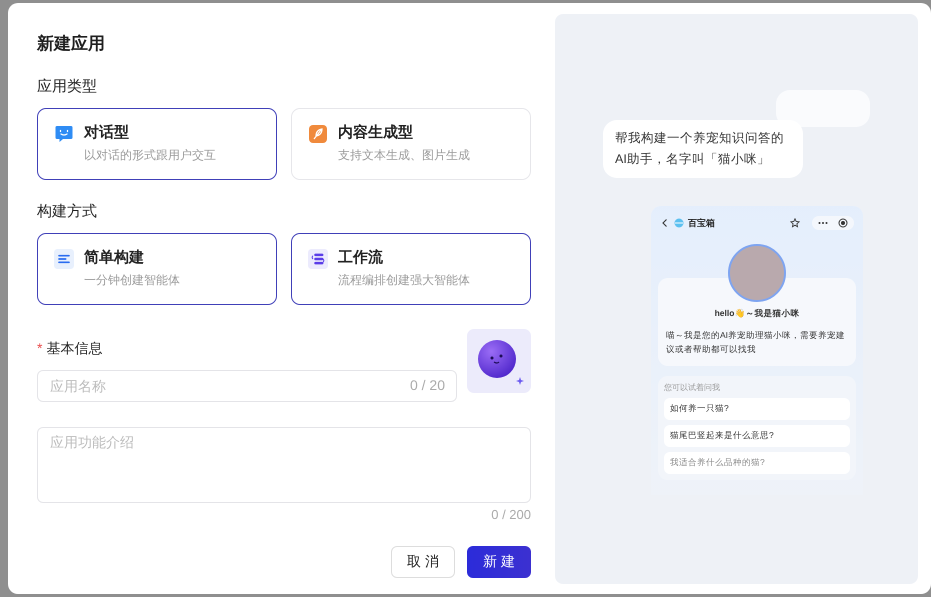 The width and height of the screenshot is (931, 597). What do you see at coordinates (67, 86) in the screenshot?
I see `section-label: 应用类型` at bounding box center [67, 86].